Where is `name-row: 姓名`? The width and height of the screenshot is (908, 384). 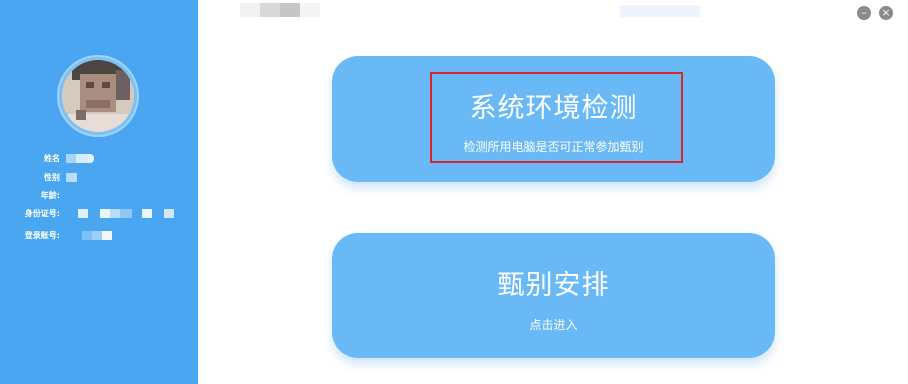
name-row: 姓名 is located at coordinates (99, 158).